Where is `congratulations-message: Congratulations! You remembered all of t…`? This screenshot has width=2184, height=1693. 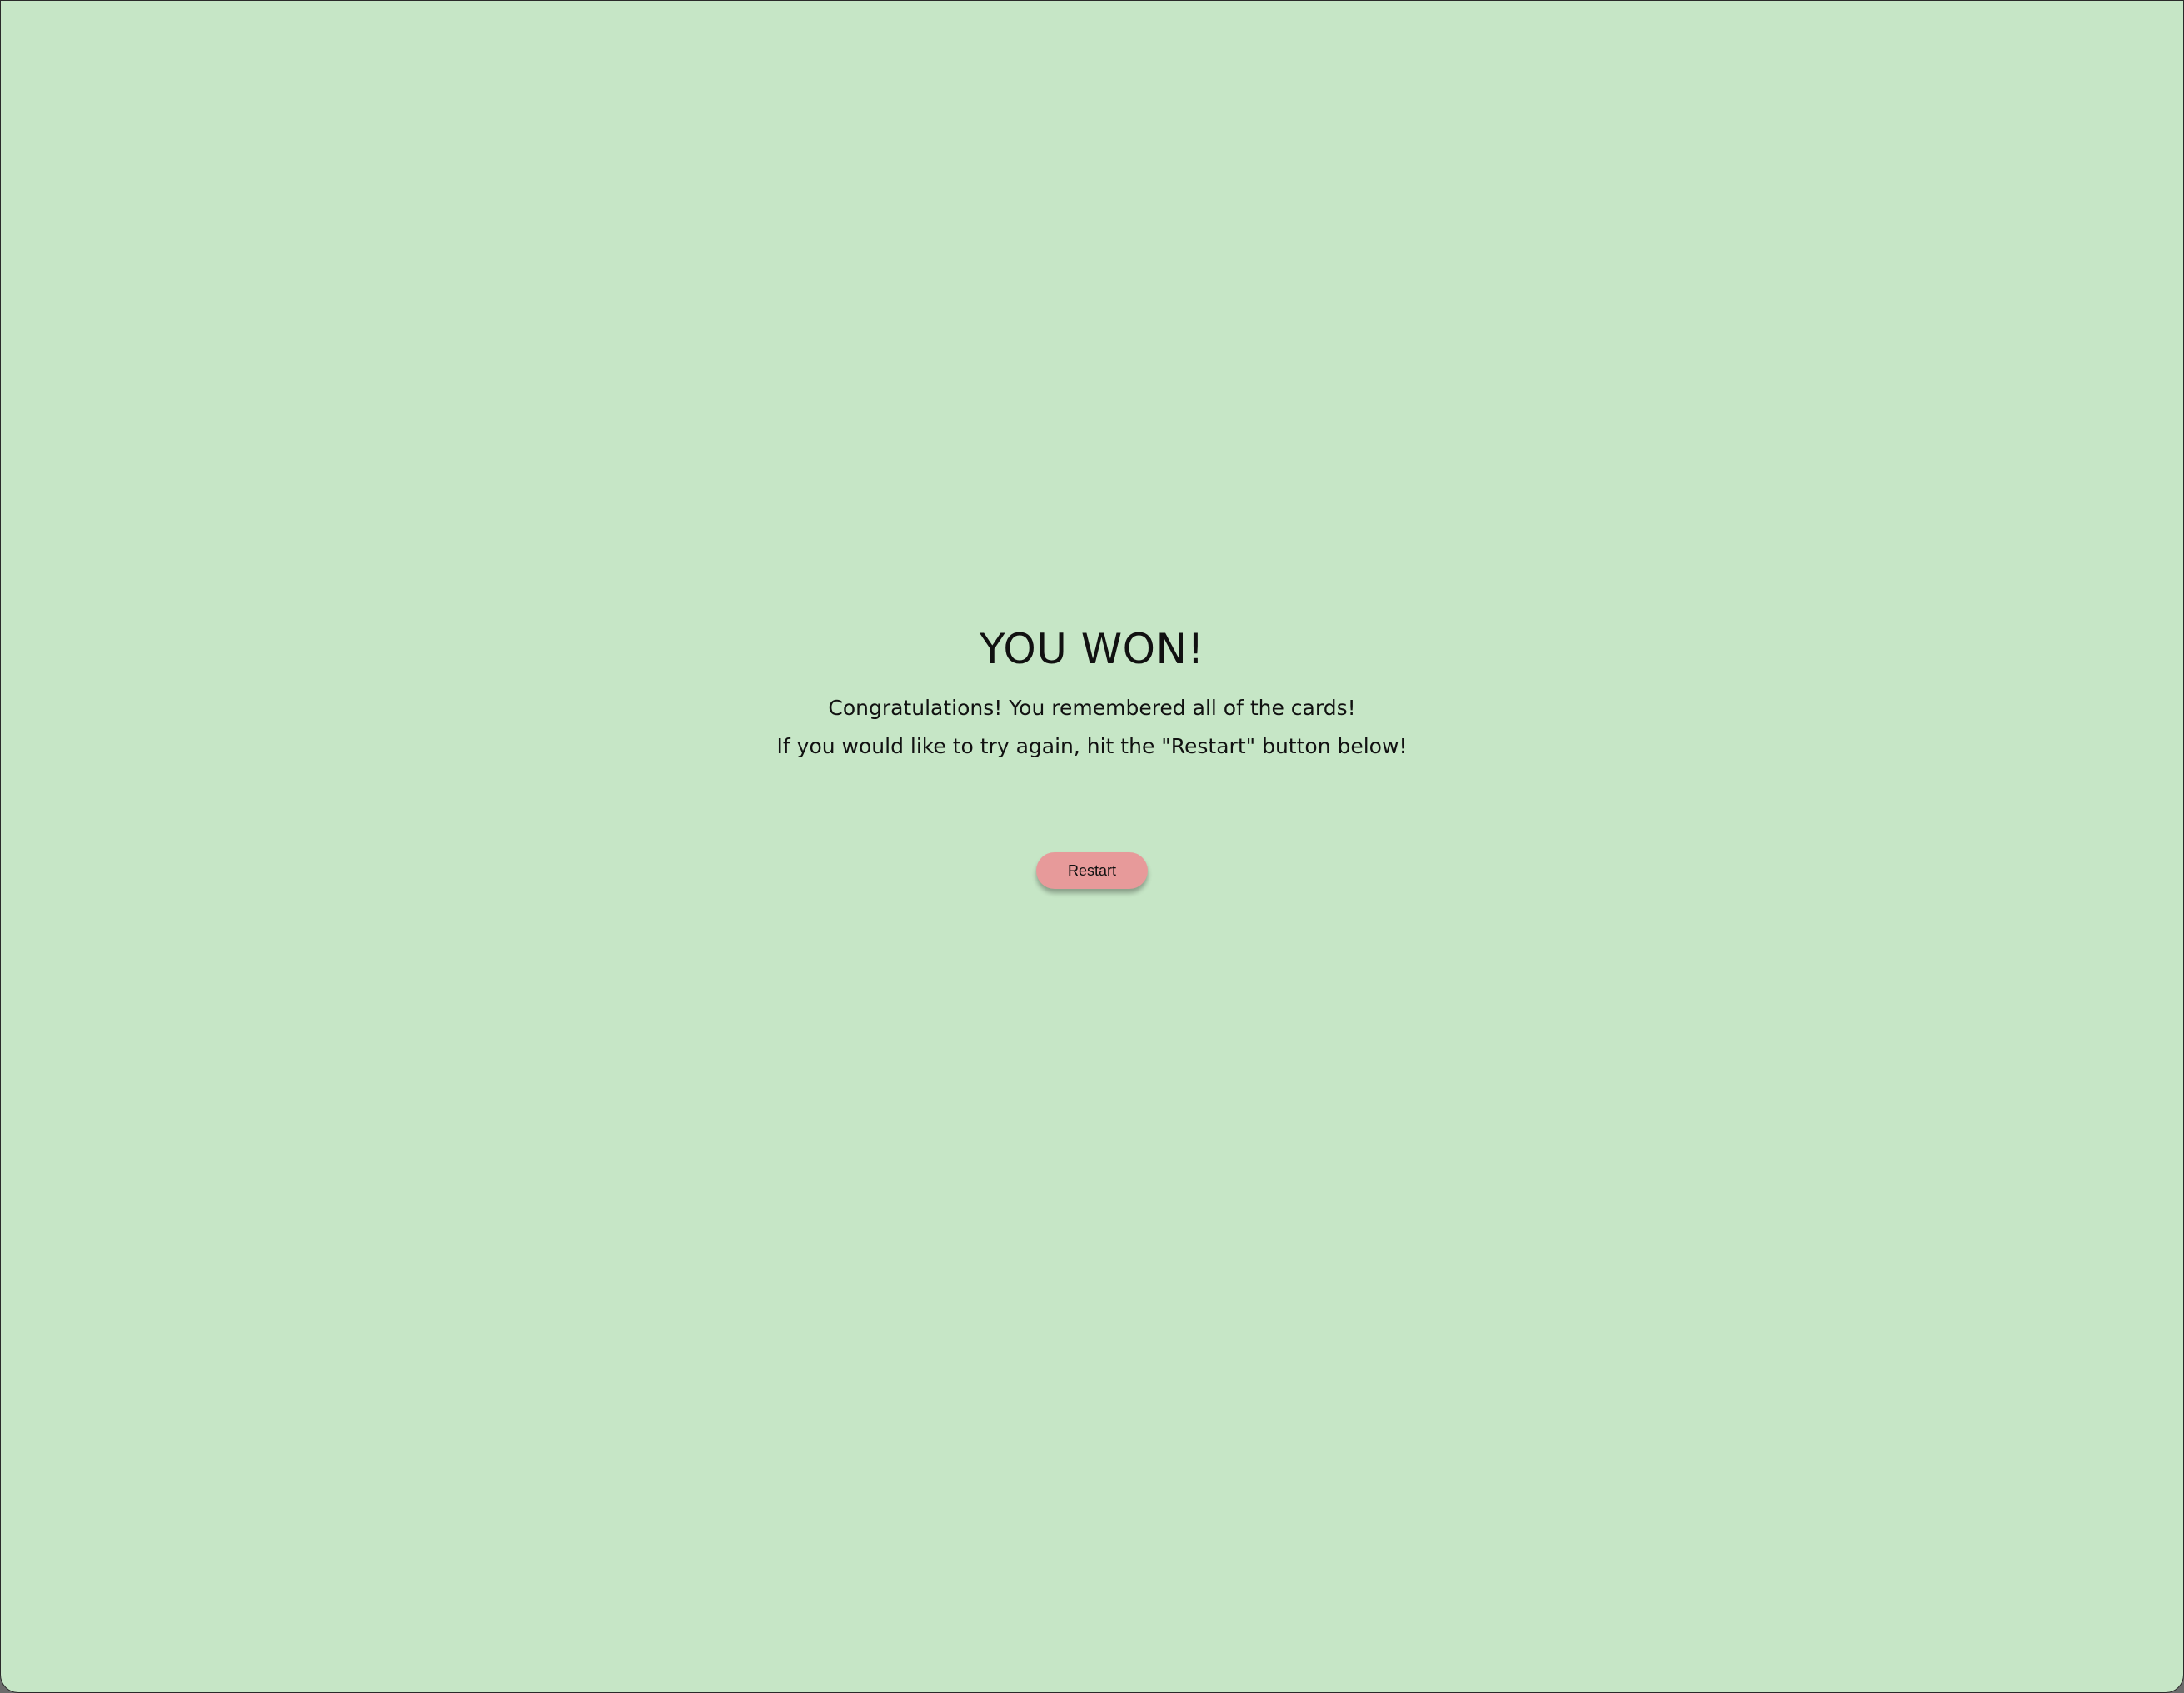
congratulations-message: Congratulations! You remembered all of t… is located at coordinates (1092, 708).